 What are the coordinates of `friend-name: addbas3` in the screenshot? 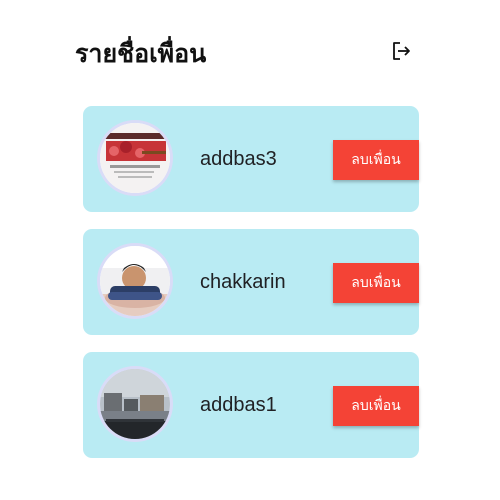 It's located at (238, 159).